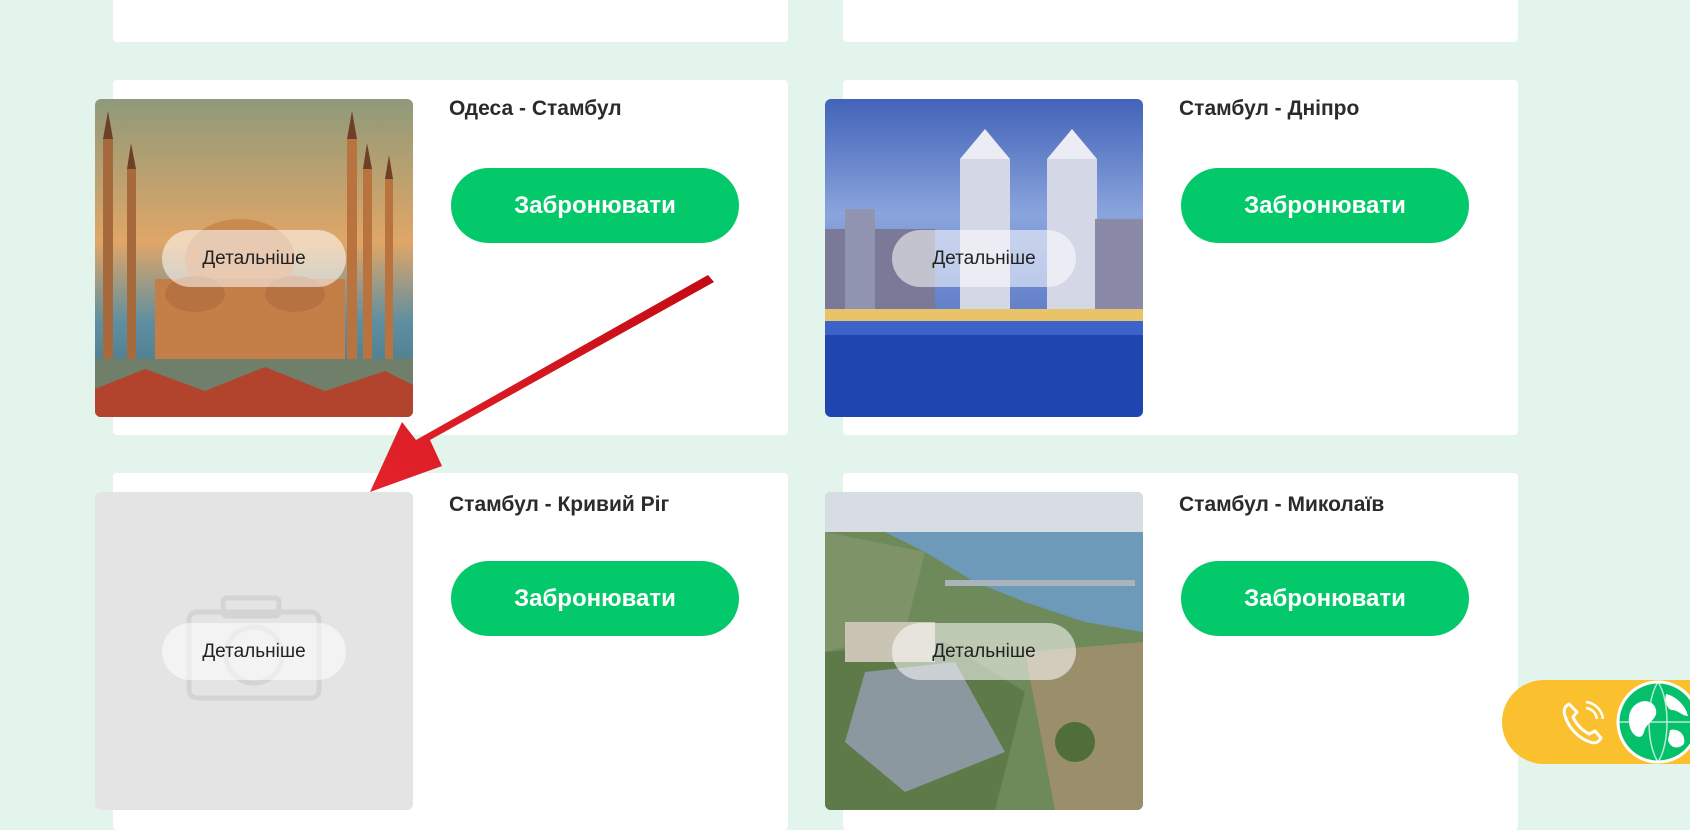  Describe the element at coordinates (1653, 722) in the screenshot. I see `globe-icon` at that location.